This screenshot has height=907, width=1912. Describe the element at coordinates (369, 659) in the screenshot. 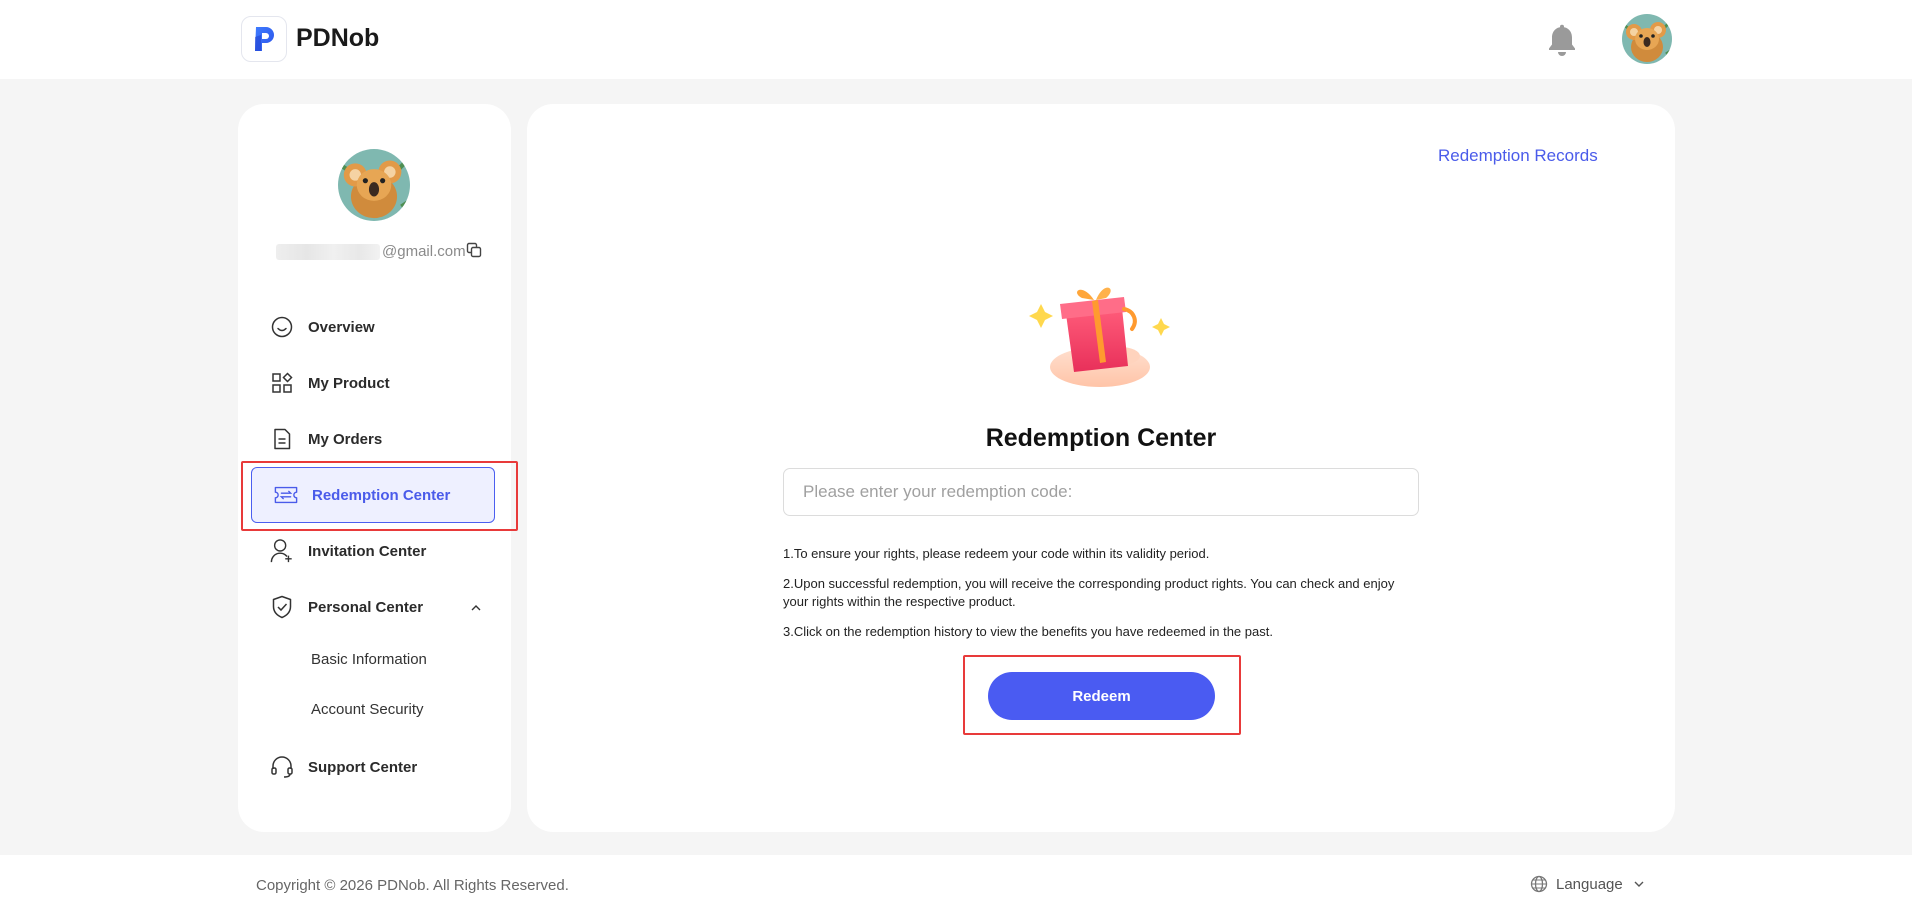

I see `sidebar-subitem-basic-information: Basic Information` at that location.